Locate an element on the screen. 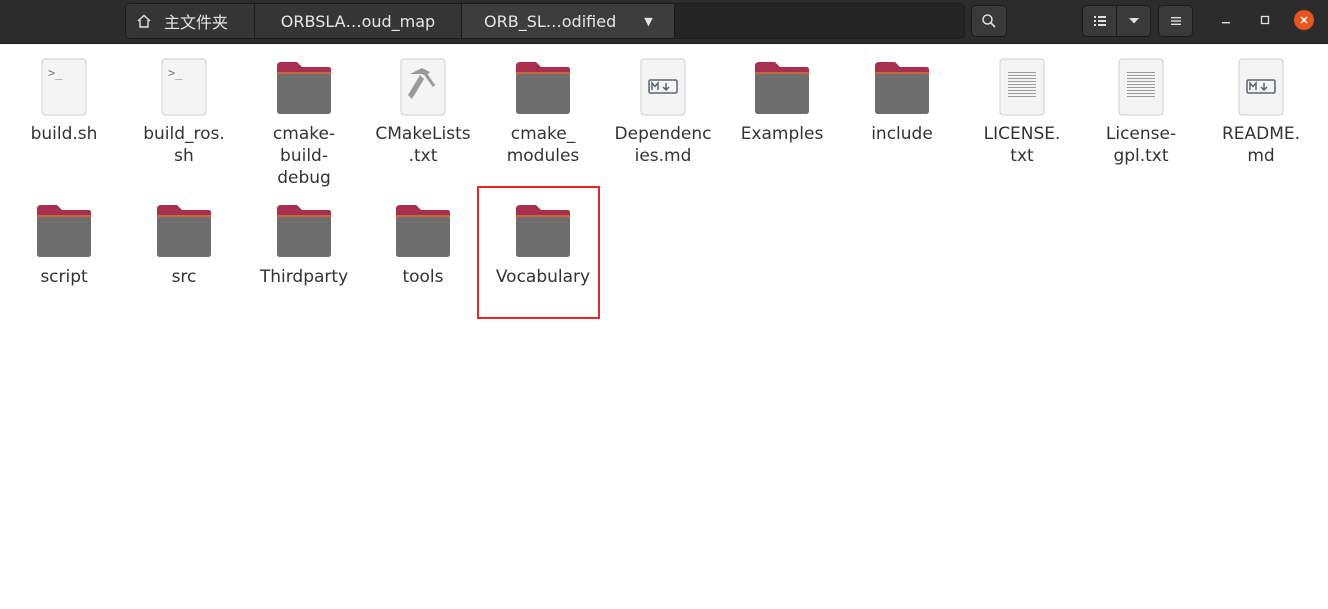 The width and height of the screenshot is (1328, 609). breadcrumb-current-label: ORB_SL…odified is located at coordinates (550, 21).